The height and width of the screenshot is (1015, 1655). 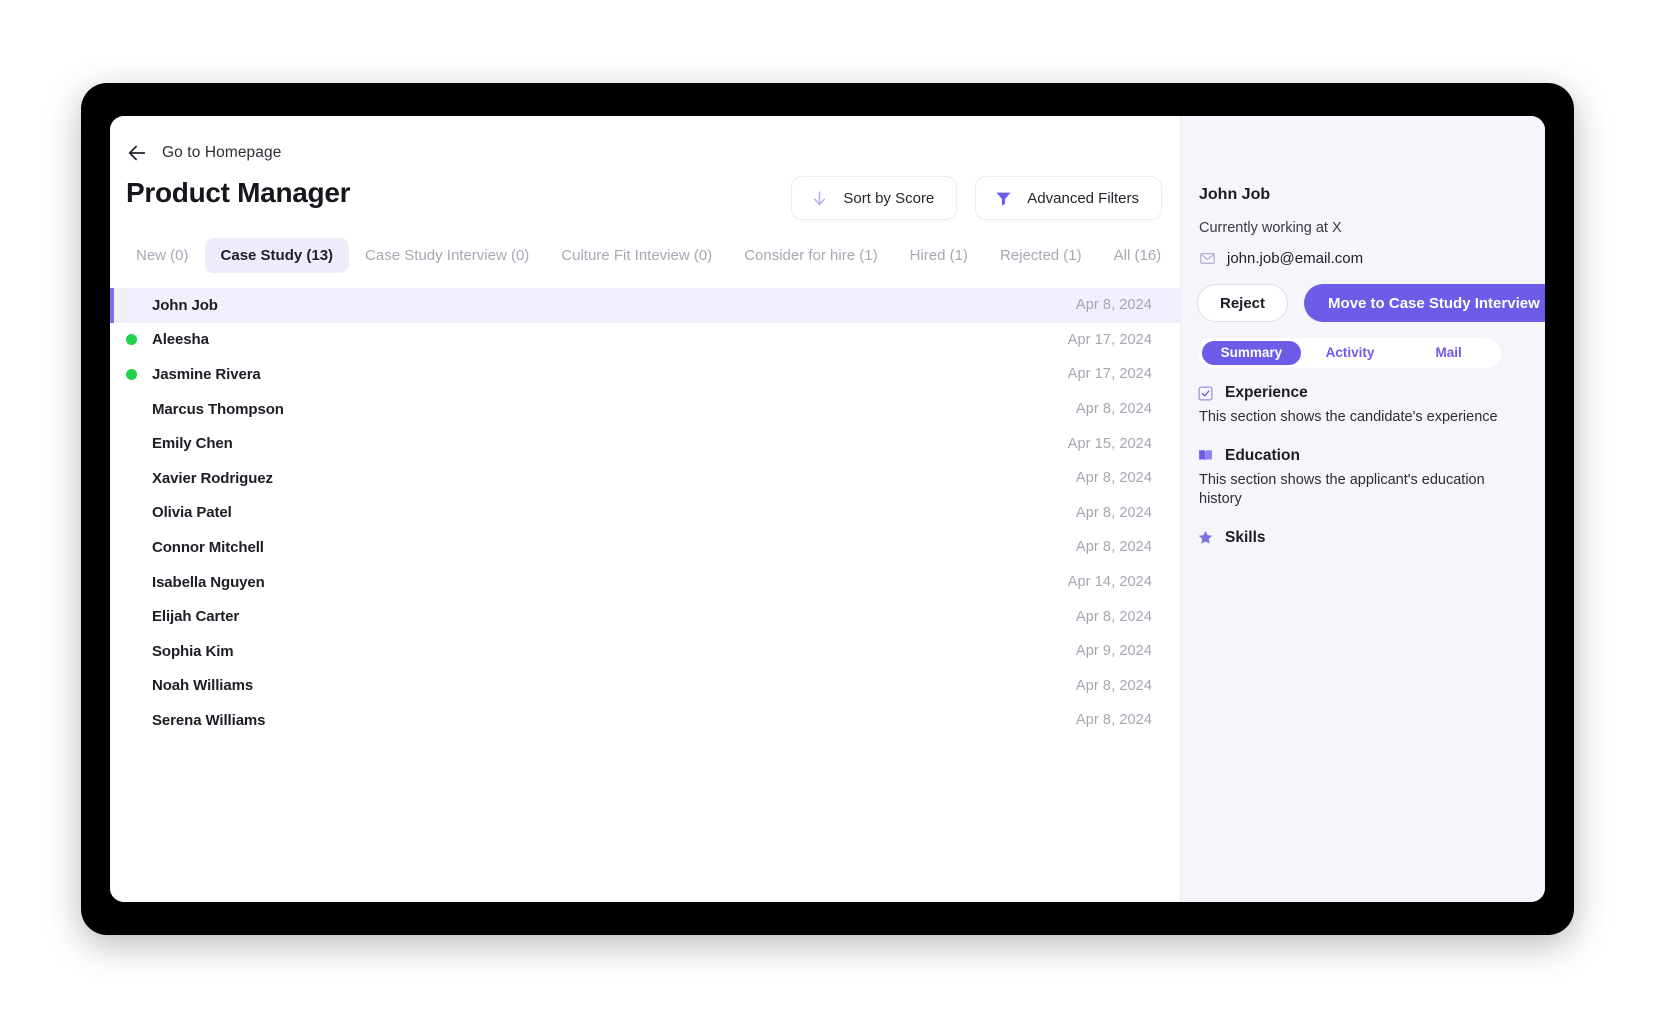 I want to click on detail-email-row: john.job@email.com, so click(x=1281, y=258).